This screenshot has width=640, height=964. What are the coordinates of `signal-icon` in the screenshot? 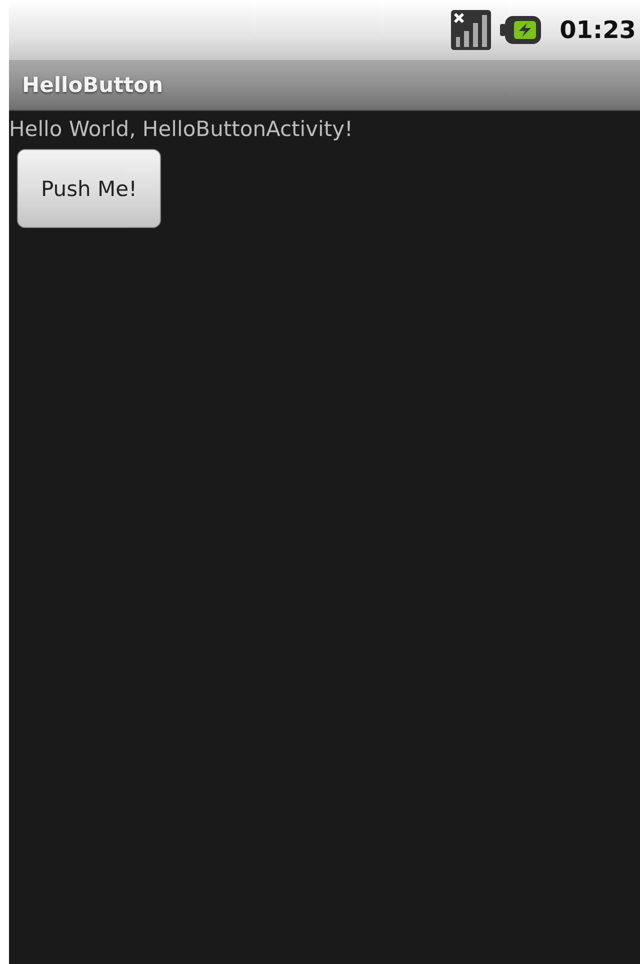 It's located at (471, 30).